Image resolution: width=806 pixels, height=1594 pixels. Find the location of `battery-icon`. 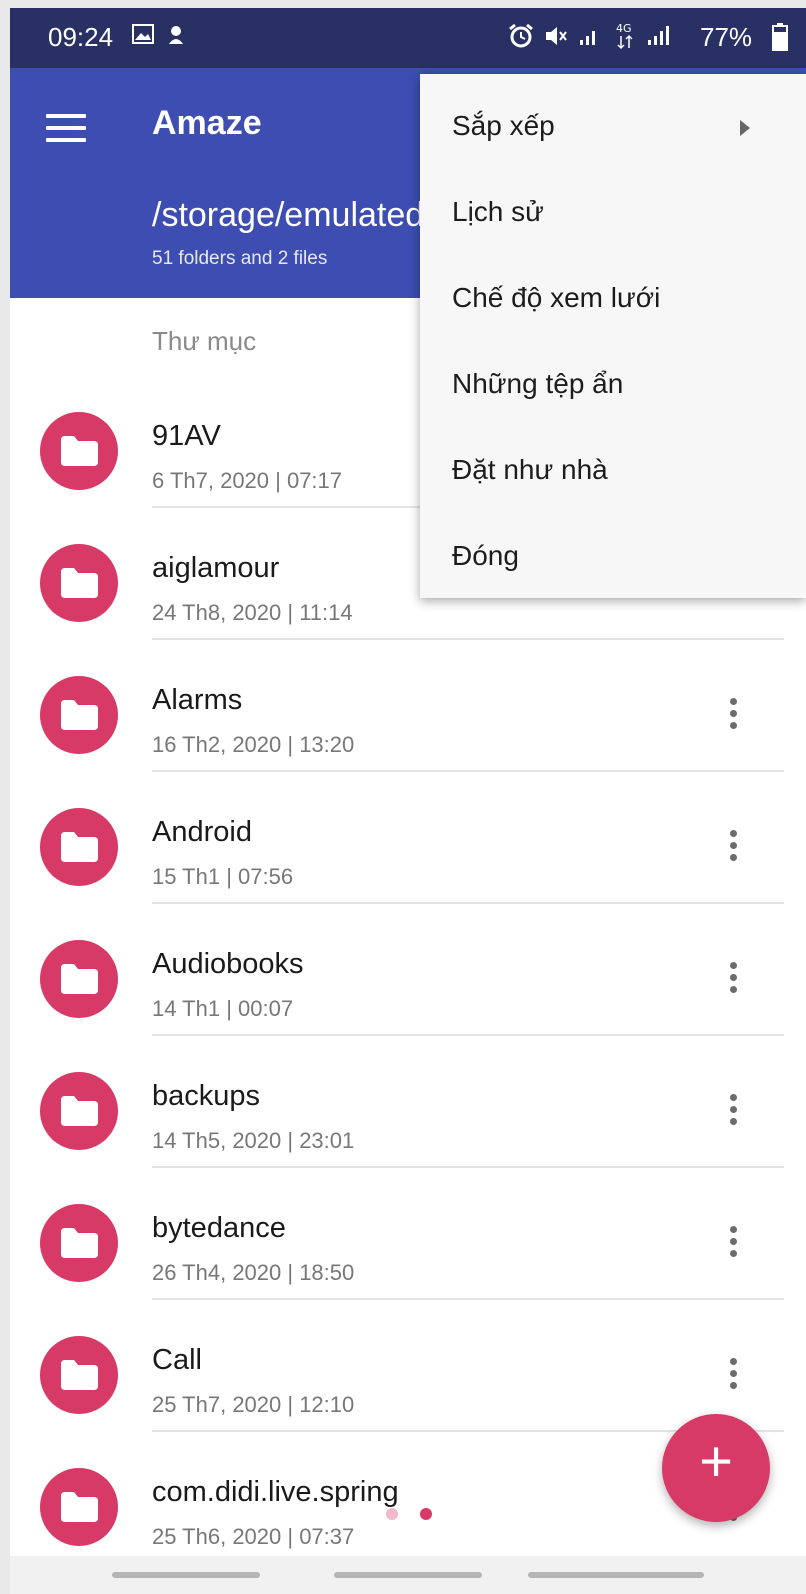

battery-icon is located at coordinates (780, 39).